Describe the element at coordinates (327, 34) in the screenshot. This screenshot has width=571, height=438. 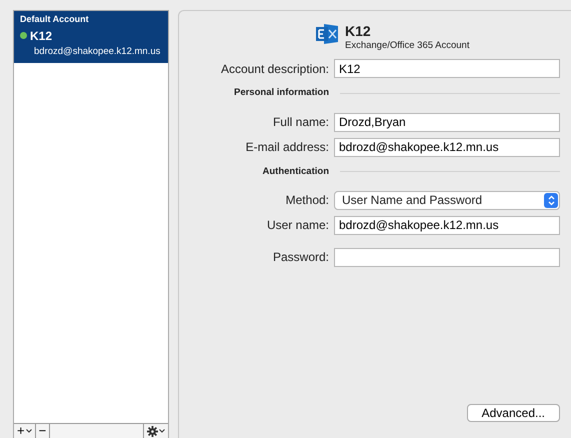
I see `exchange-icon` at that location.